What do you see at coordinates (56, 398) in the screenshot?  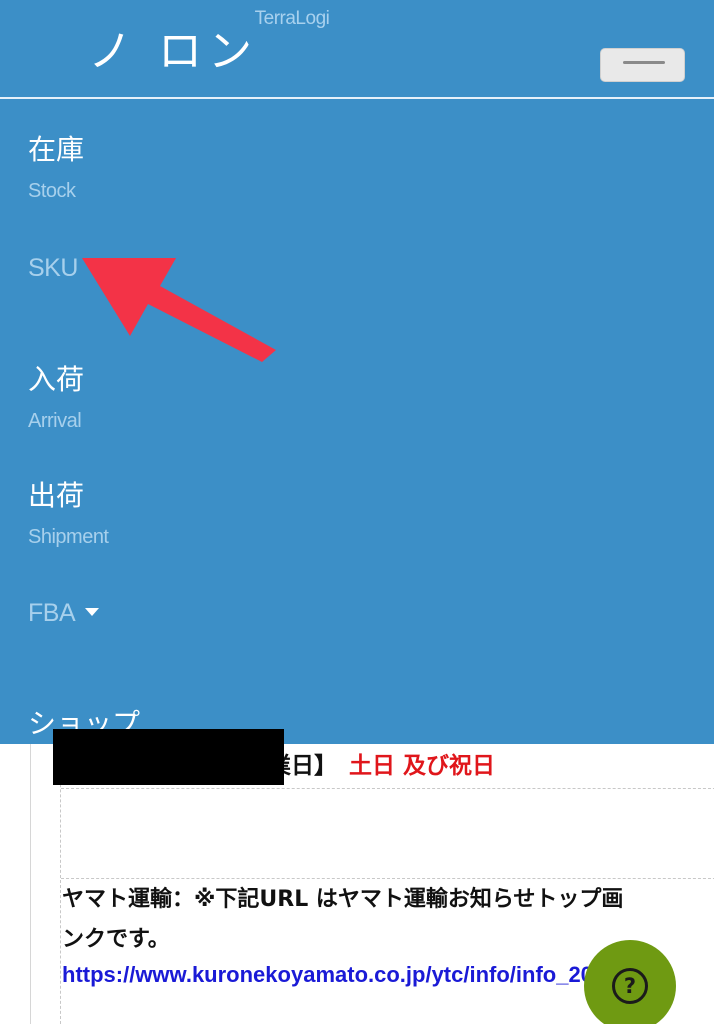 I see `nav-item-arrival: 入荷 Arrival` at bounding box center [56, 398].